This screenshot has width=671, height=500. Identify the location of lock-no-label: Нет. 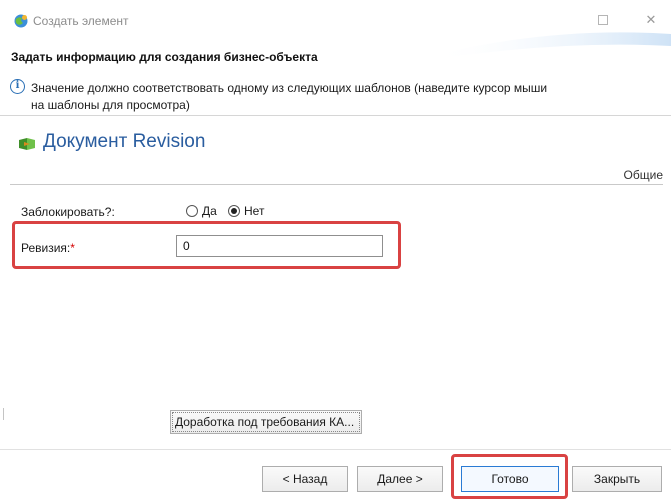
(254, 211).